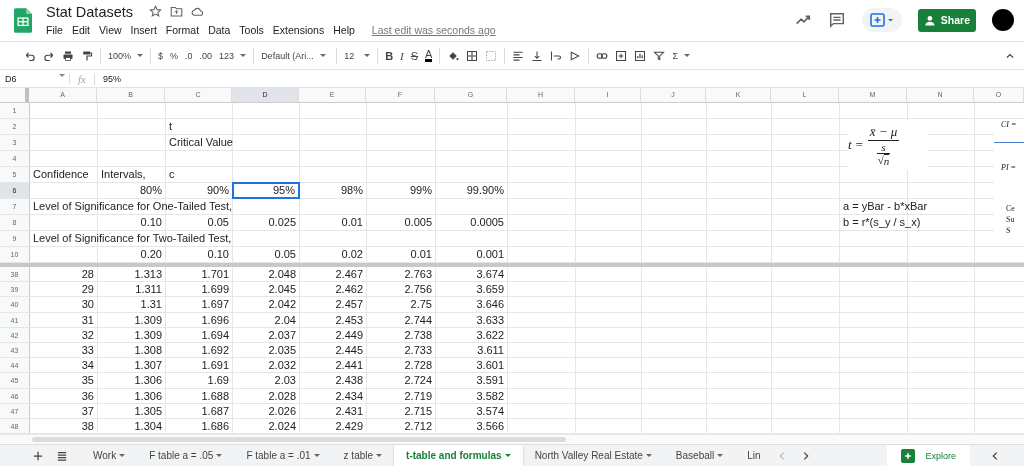 This screenshot has height=466, width=1024. I want to click on italic-button: I, so click(402, 55).